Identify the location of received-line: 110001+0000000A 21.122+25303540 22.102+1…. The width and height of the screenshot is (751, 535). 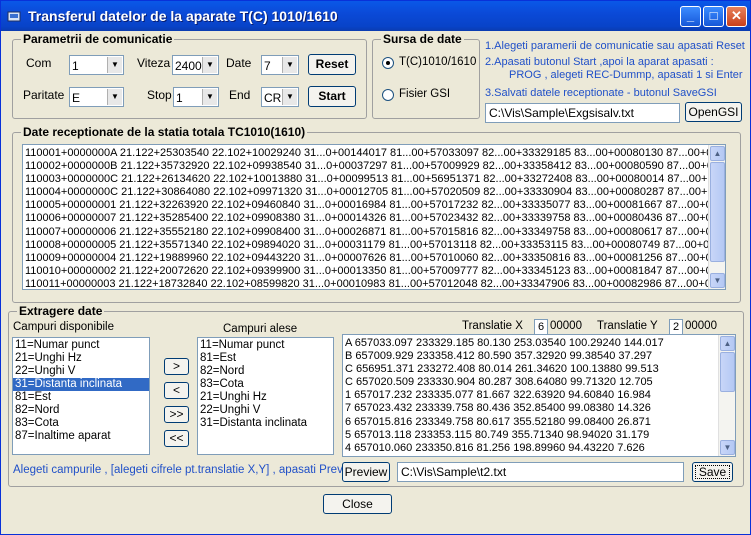
(365, 153).